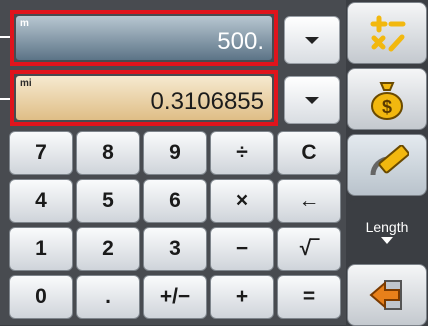 Image resolution: width=428 pixels, height=326 pixels. I want to click on key-4: 4, so click(41, 201).